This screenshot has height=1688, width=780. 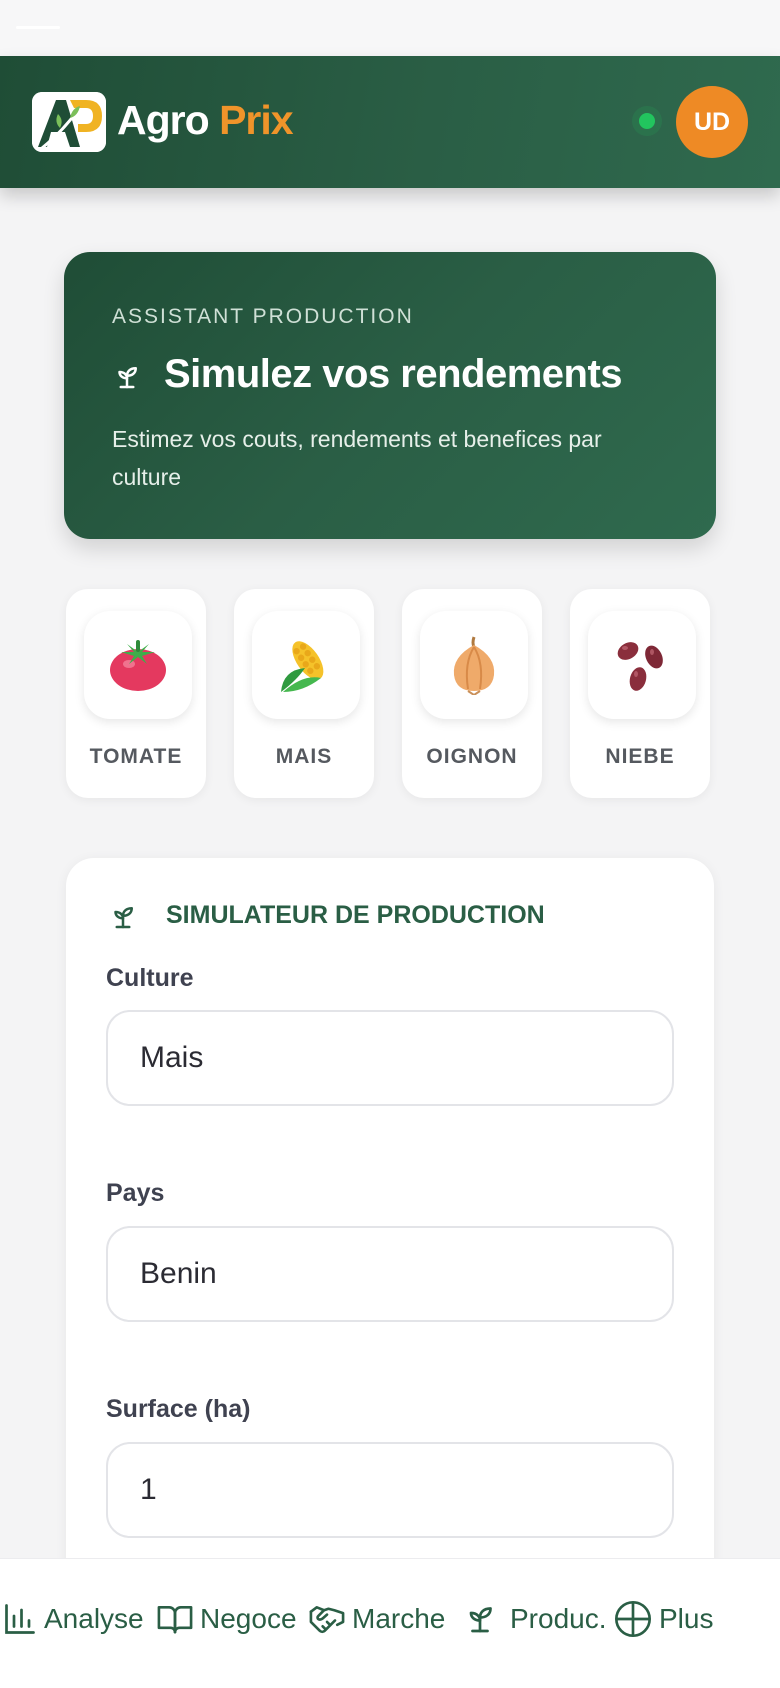 I want to click on nav-item-marche: Marche, so click(x=376, y=1619).